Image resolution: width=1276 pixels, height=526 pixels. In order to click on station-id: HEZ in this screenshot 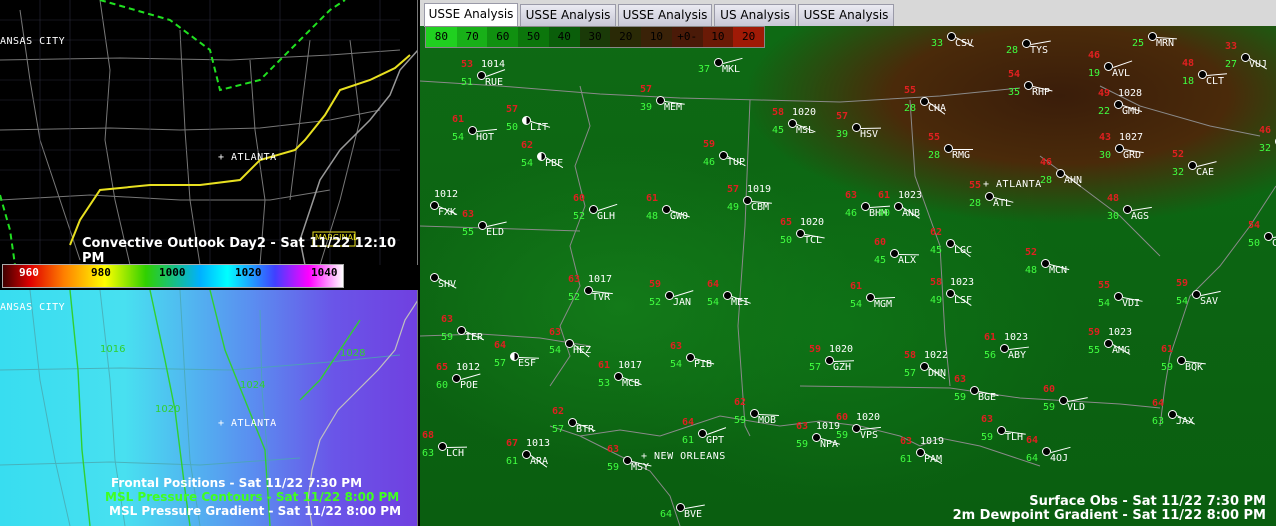, I will do `click(582, 350)`.